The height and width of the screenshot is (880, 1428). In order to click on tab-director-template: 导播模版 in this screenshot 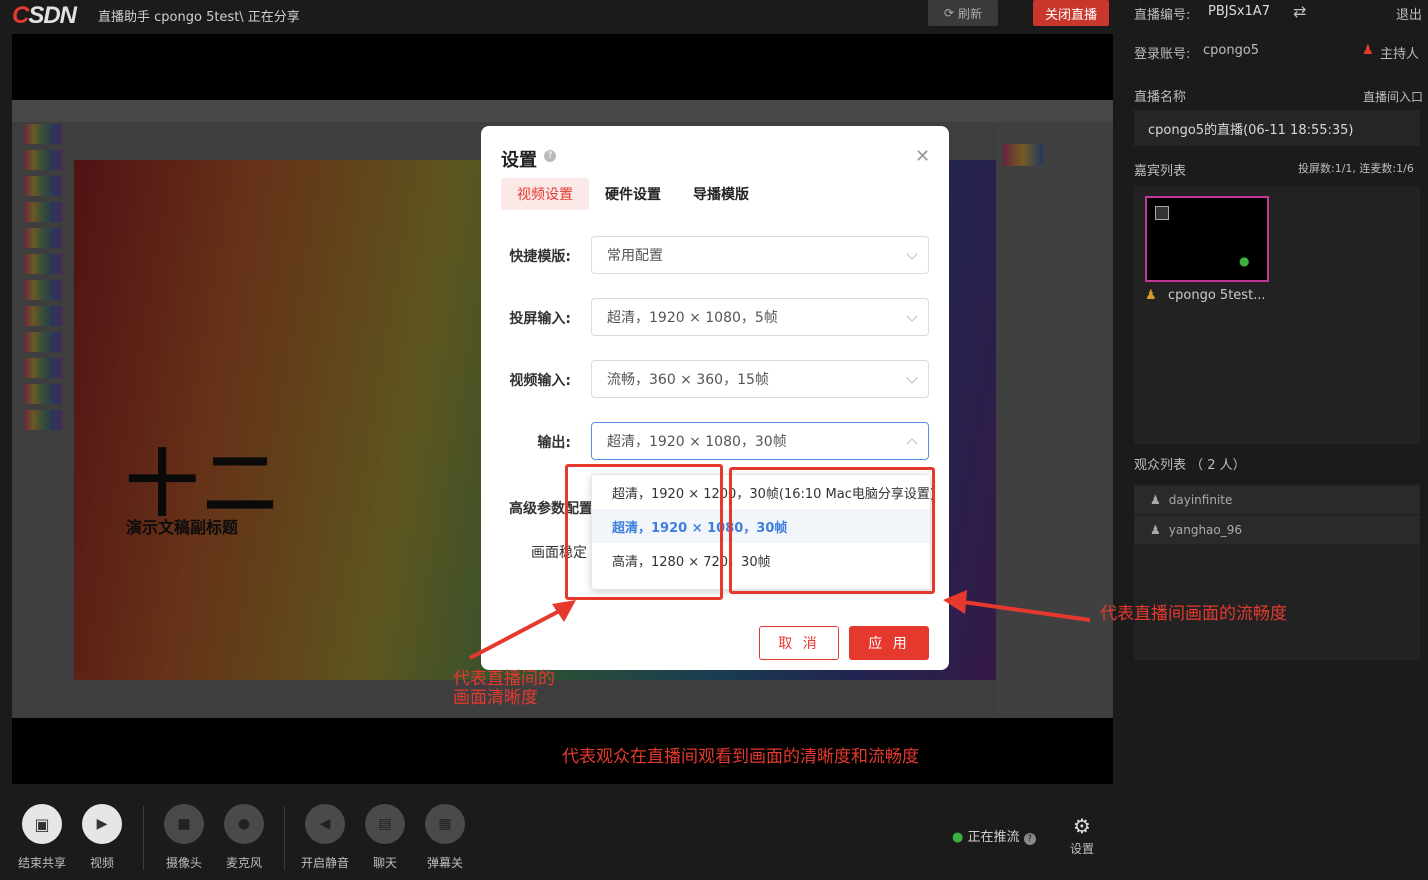, I will do `click(721, 194)`.